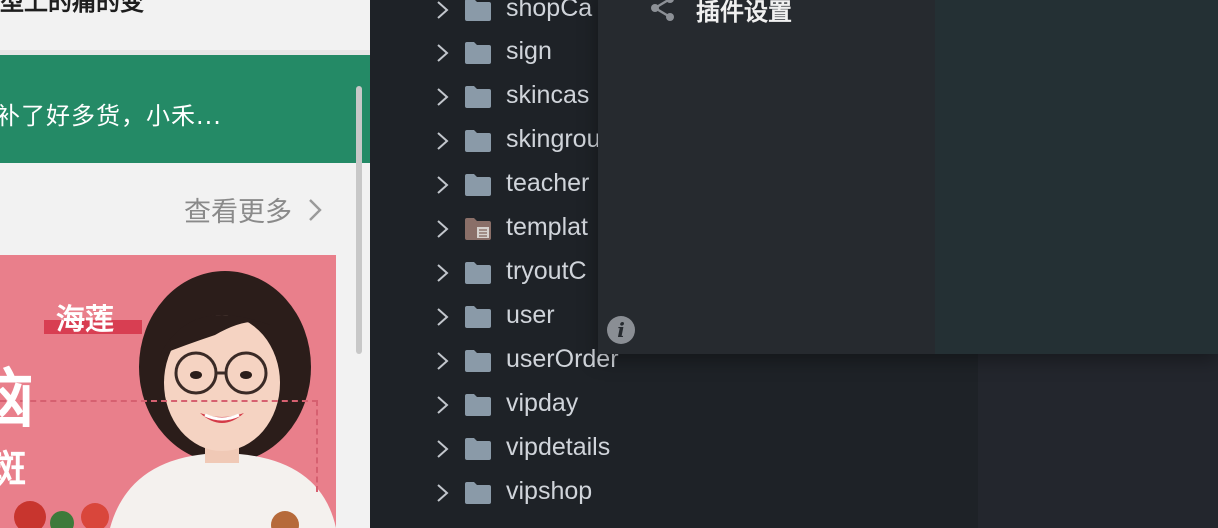 Image resolution: width=1218 pixels, height=528 pixels. Describe the element at coordinates (542, 403) in the screenshot. I see `tree-item-label: vipday` at that location.